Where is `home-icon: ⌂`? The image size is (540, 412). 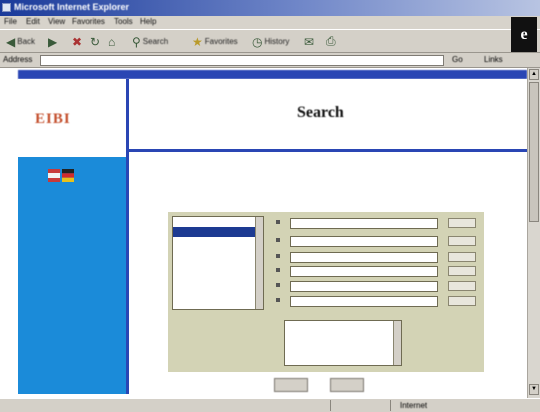
home-icon: ⌂ is located at coordinates (112, 41).